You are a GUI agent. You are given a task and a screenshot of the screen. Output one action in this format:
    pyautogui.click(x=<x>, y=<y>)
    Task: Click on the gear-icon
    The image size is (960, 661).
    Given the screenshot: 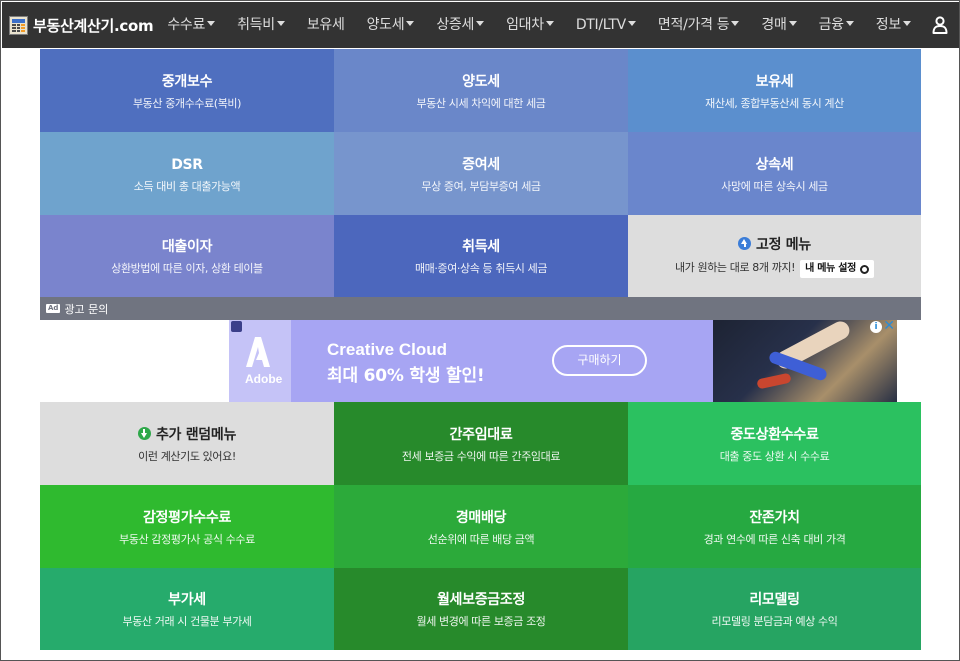 What is the action you would take?
    pyautogui.click(x=865, y=269)
    